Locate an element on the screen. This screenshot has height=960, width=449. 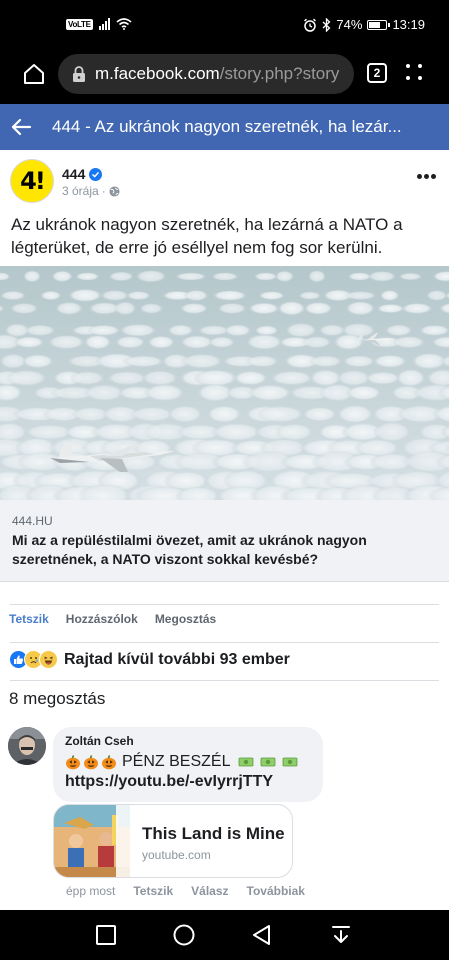
tab-switcher-button: 2 is located at coordinates (377, 73).